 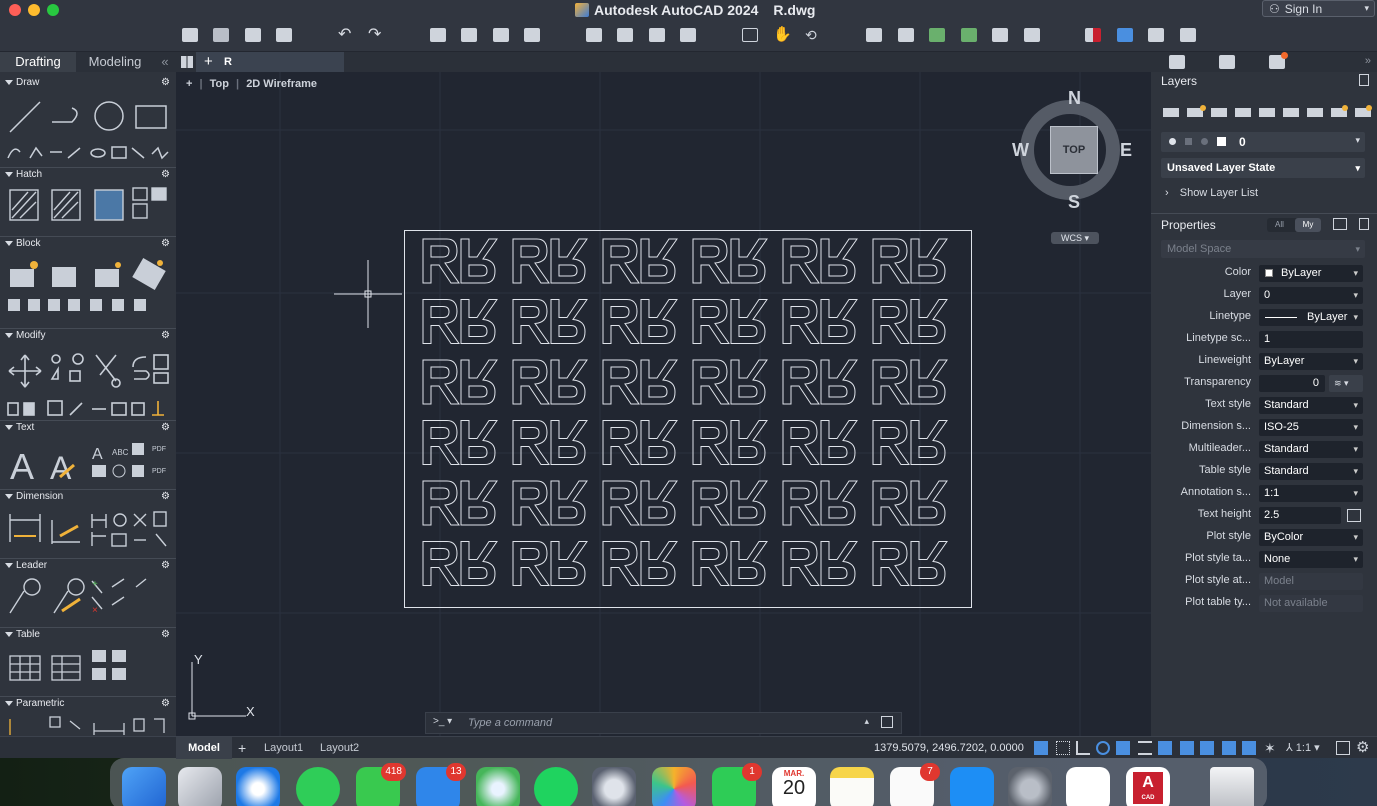 What do you see at coordinates (242, 748) in the screenshot?
I see `add-layout-icon: +` at bounding box center [242, 748].